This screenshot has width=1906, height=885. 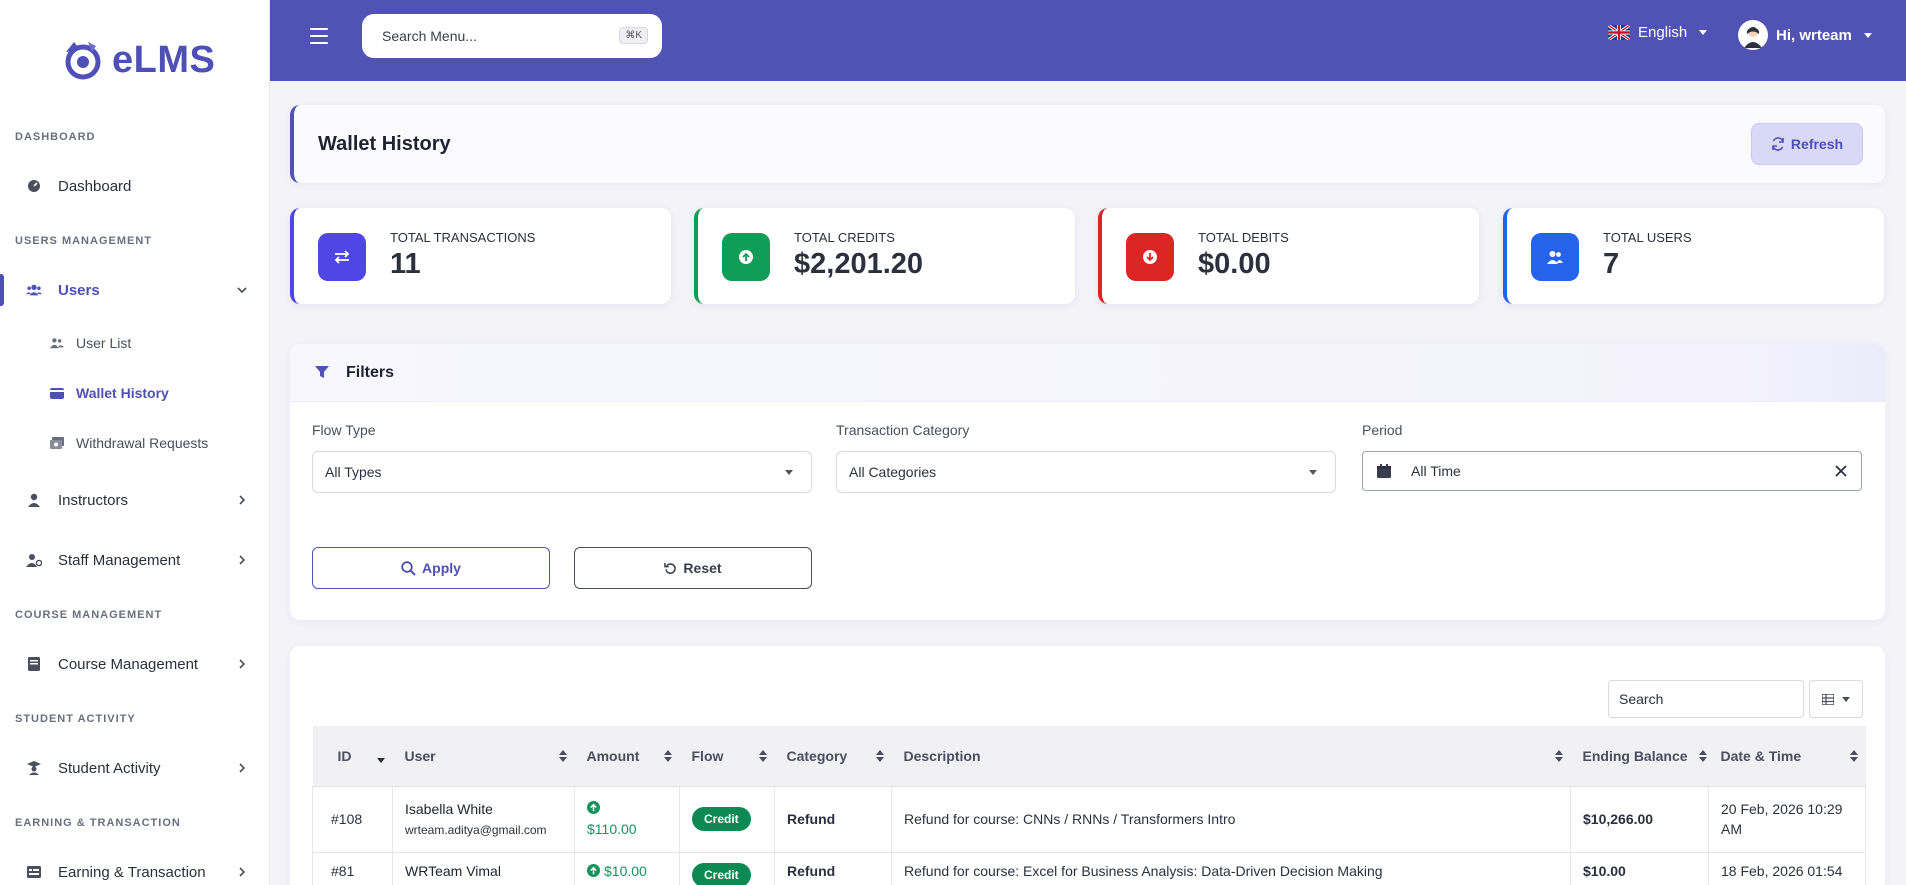 I want to click on sidebar-item-course-management: Course Management, so click(x=134, y=664).